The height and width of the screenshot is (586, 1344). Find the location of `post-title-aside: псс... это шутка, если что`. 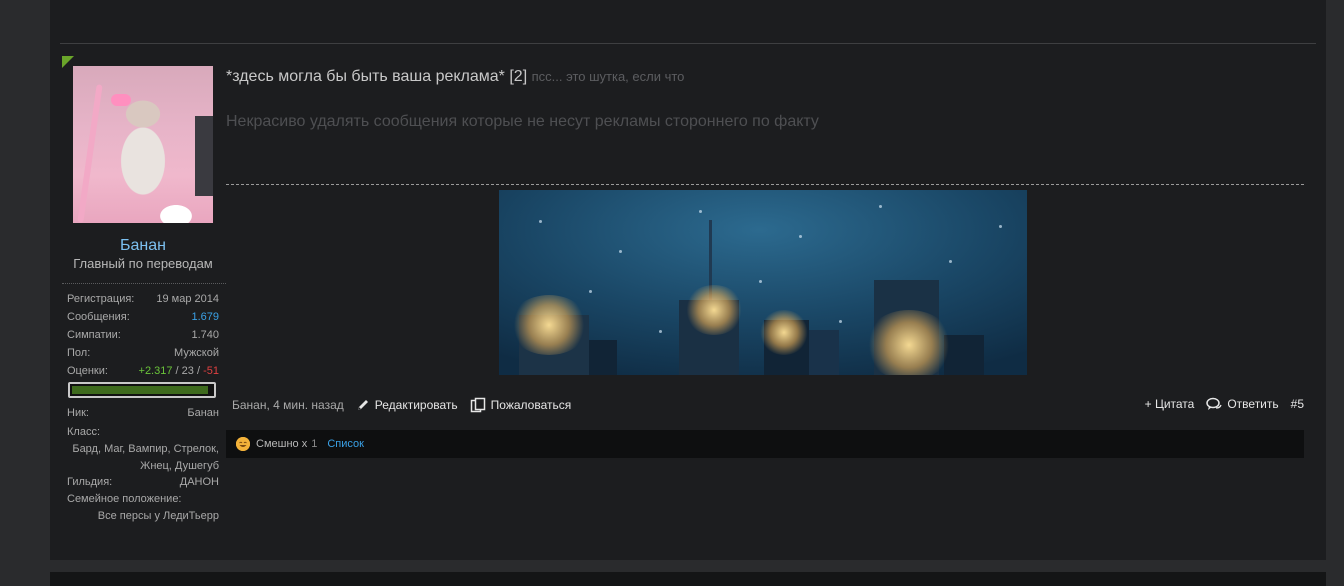

post-title-aside: псс... это шутка, если что is located at coordinates (608, 76).